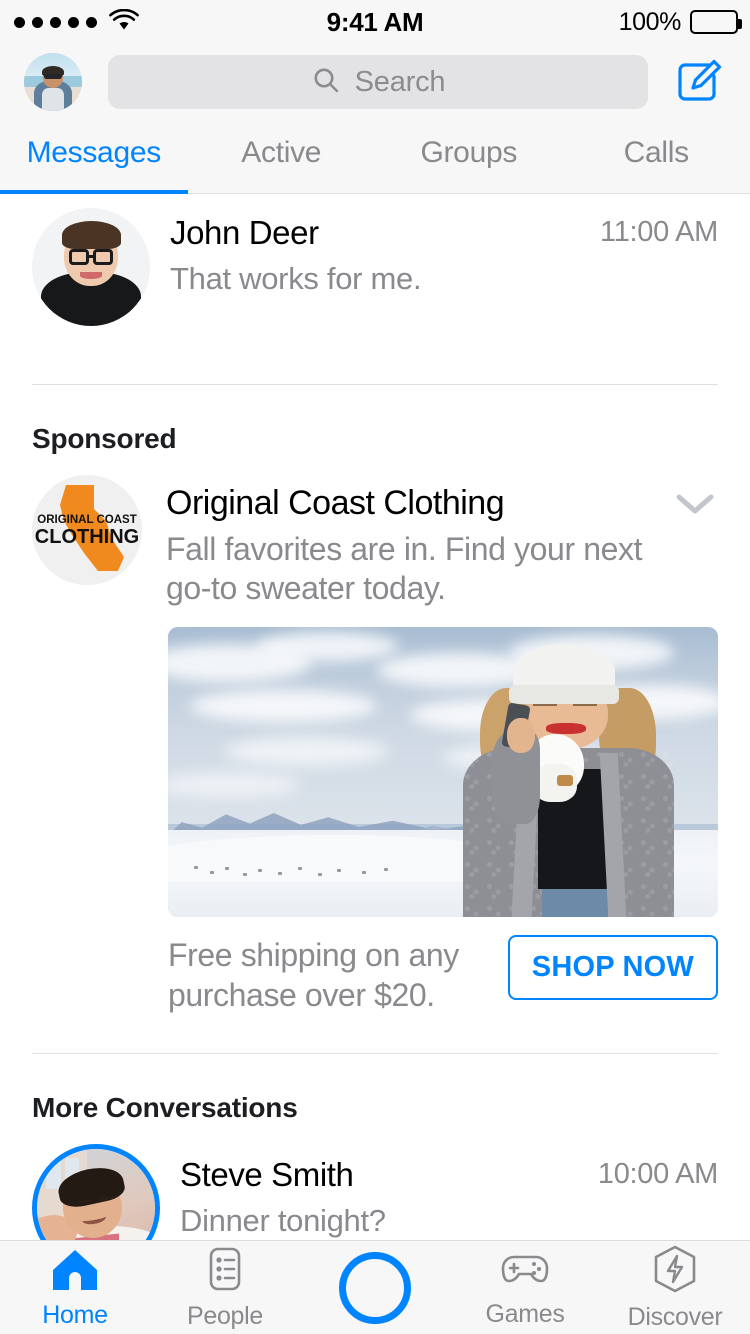 This screenshot has height=1334, width=750. What do you see at coordinates (104, 438) in the screenshot?
I see `sponsored-section-label: Sponsored` at bounding box center [104, 438].